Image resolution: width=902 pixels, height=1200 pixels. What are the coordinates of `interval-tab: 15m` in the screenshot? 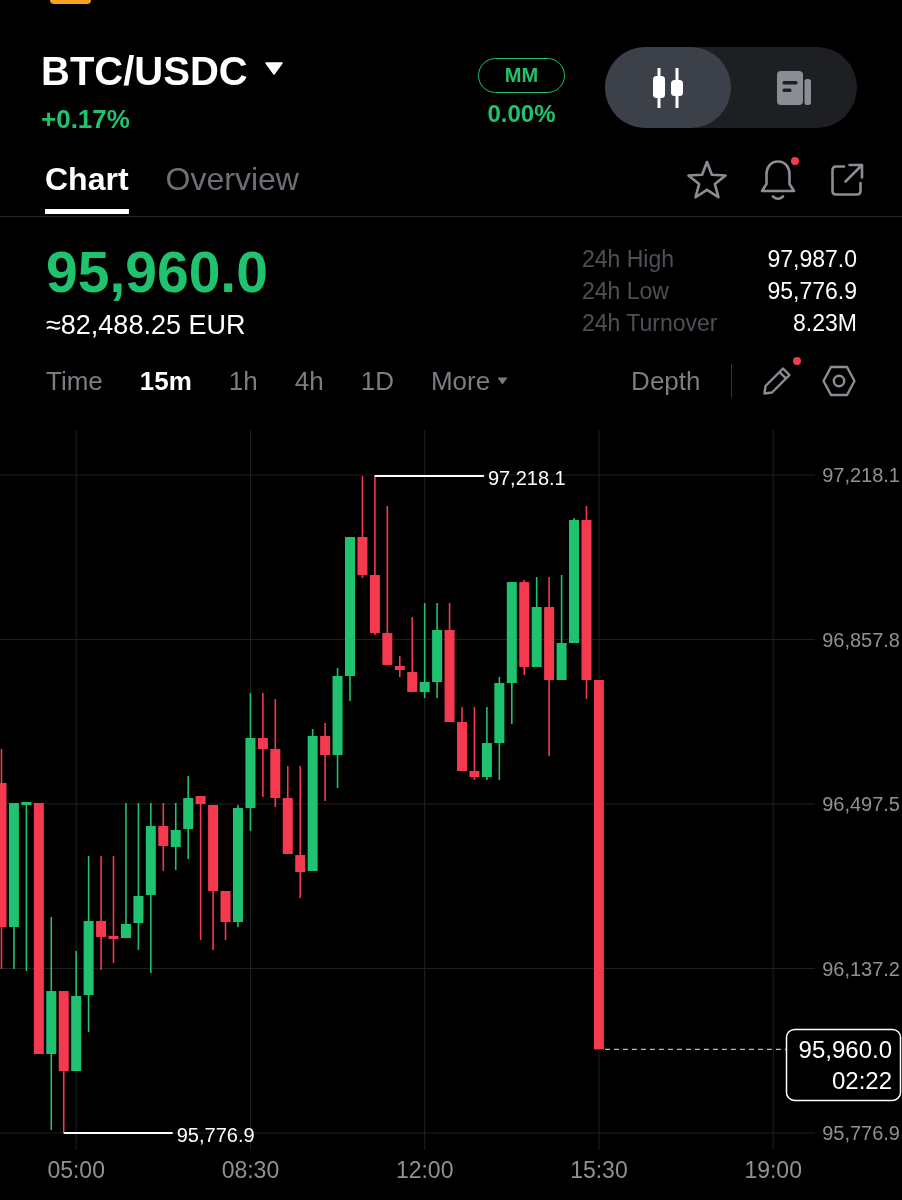 It's located at (165, 381).